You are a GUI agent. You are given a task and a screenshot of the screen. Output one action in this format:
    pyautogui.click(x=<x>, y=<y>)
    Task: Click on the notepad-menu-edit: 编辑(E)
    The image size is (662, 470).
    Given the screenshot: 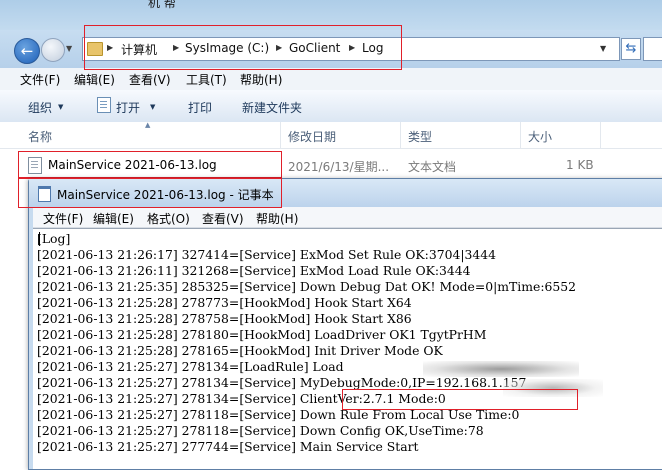 What is the action you would take?
    pyautogui.click(x=113, y=218)
    